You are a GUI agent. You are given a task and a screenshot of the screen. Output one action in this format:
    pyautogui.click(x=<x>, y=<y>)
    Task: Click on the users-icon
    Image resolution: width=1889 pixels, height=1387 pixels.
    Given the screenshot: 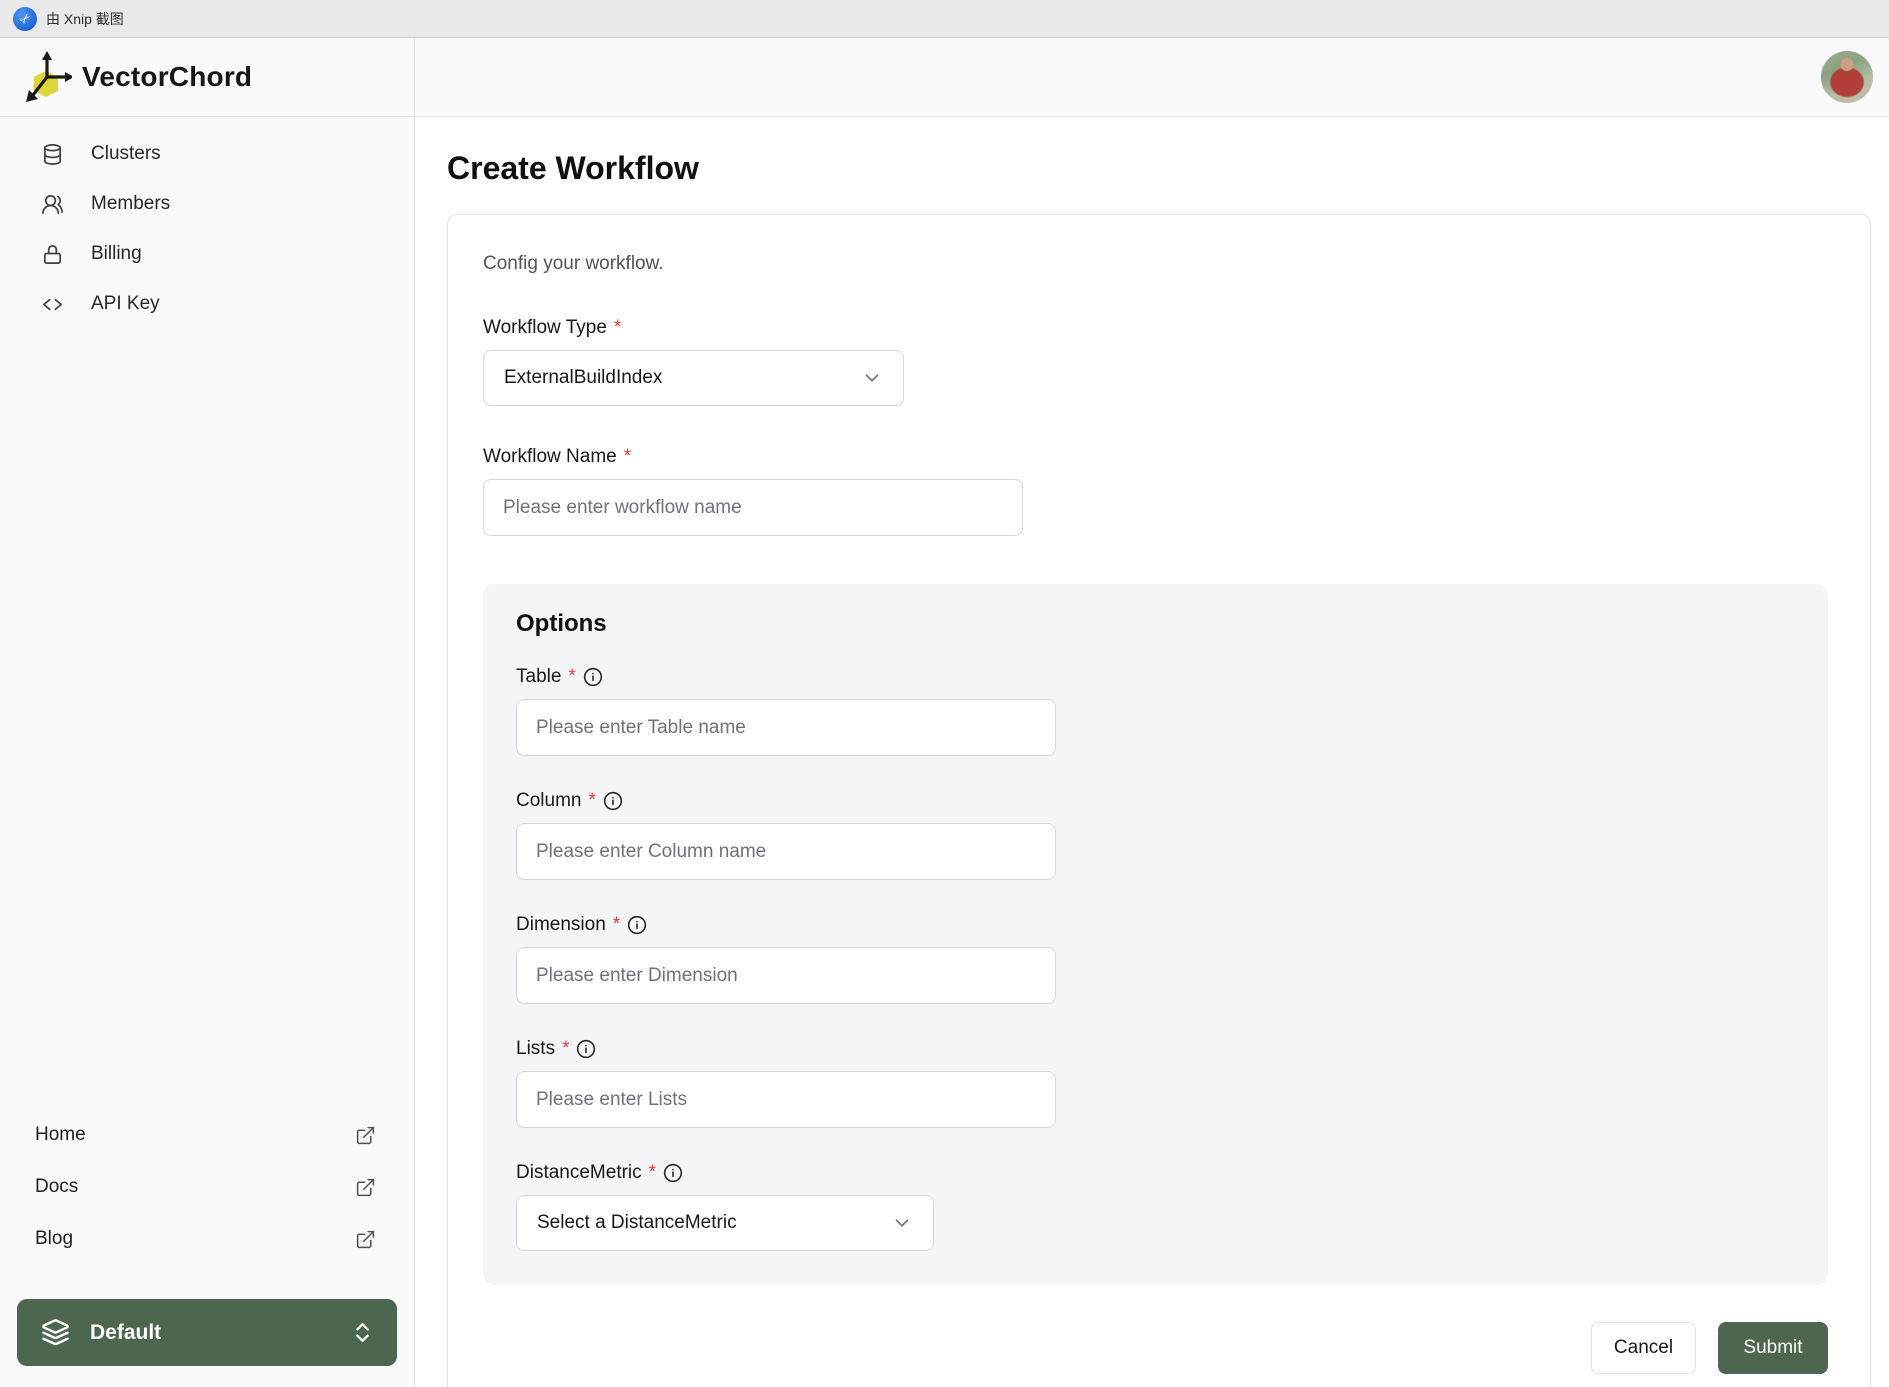 What is the action you would take?
    pyautogui.click(x=52, y=204)
    